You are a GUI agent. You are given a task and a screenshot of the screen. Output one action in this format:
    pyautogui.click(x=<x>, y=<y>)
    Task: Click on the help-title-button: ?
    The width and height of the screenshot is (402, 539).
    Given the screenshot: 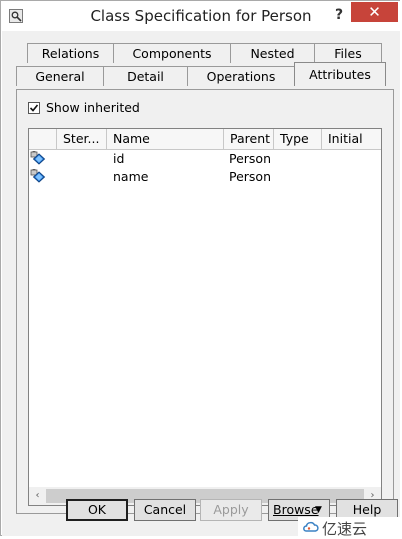 What is the action you would take?
    pyautogui.click(x=339, y=15)
    